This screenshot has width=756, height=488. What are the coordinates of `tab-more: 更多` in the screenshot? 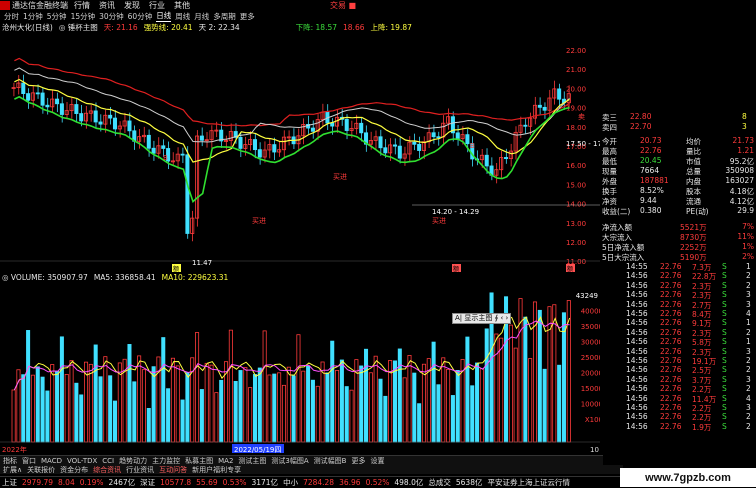 It's located at (358, 461).